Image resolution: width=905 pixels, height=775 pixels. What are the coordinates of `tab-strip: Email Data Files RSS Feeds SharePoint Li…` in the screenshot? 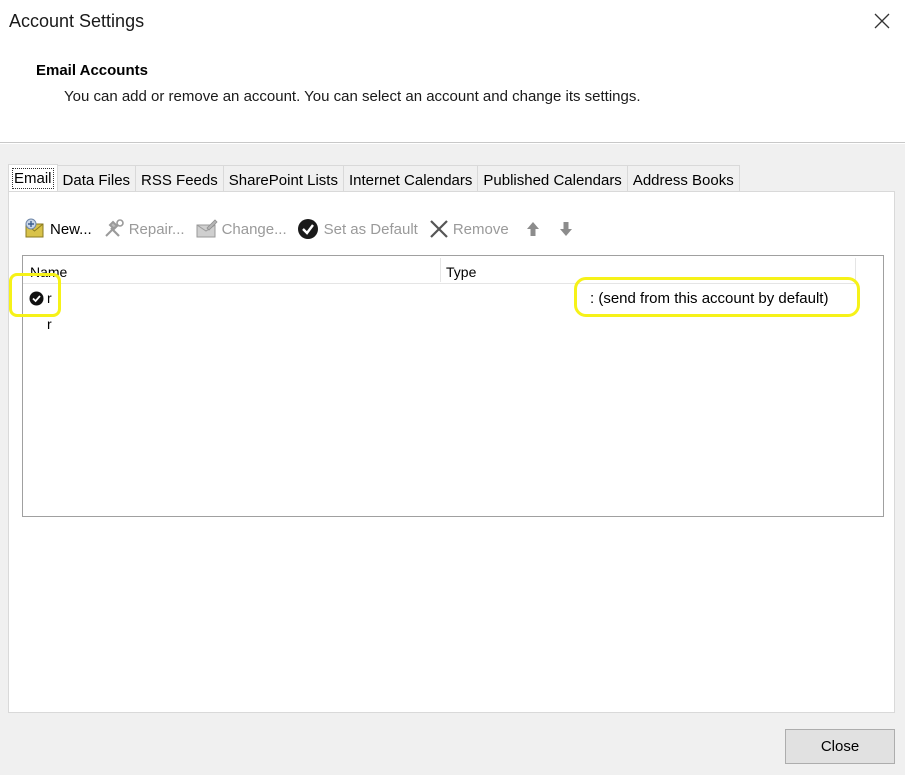 It's located at (374, 178).